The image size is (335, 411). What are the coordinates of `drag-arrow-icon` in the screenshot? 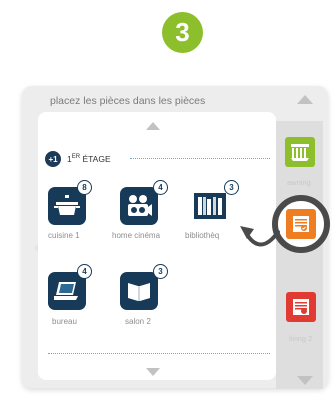 It's located at (260, 236).